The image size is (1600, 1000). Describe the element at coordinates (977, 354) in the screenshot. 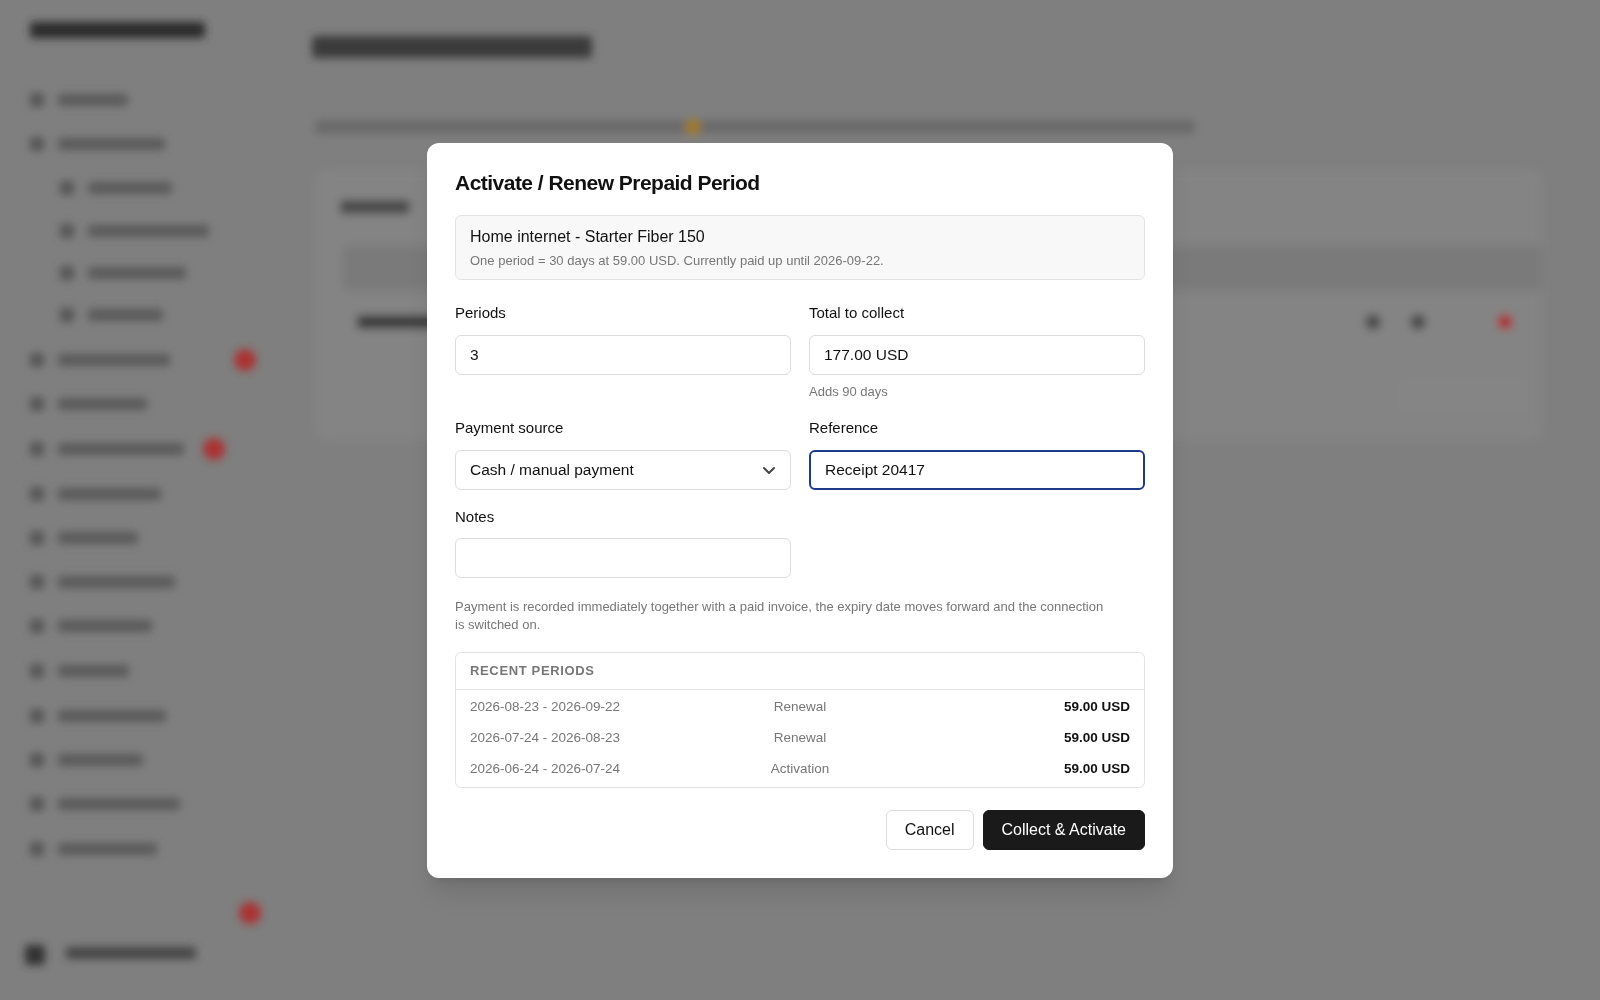

I see `input-field: 177.00 USD` at that location.